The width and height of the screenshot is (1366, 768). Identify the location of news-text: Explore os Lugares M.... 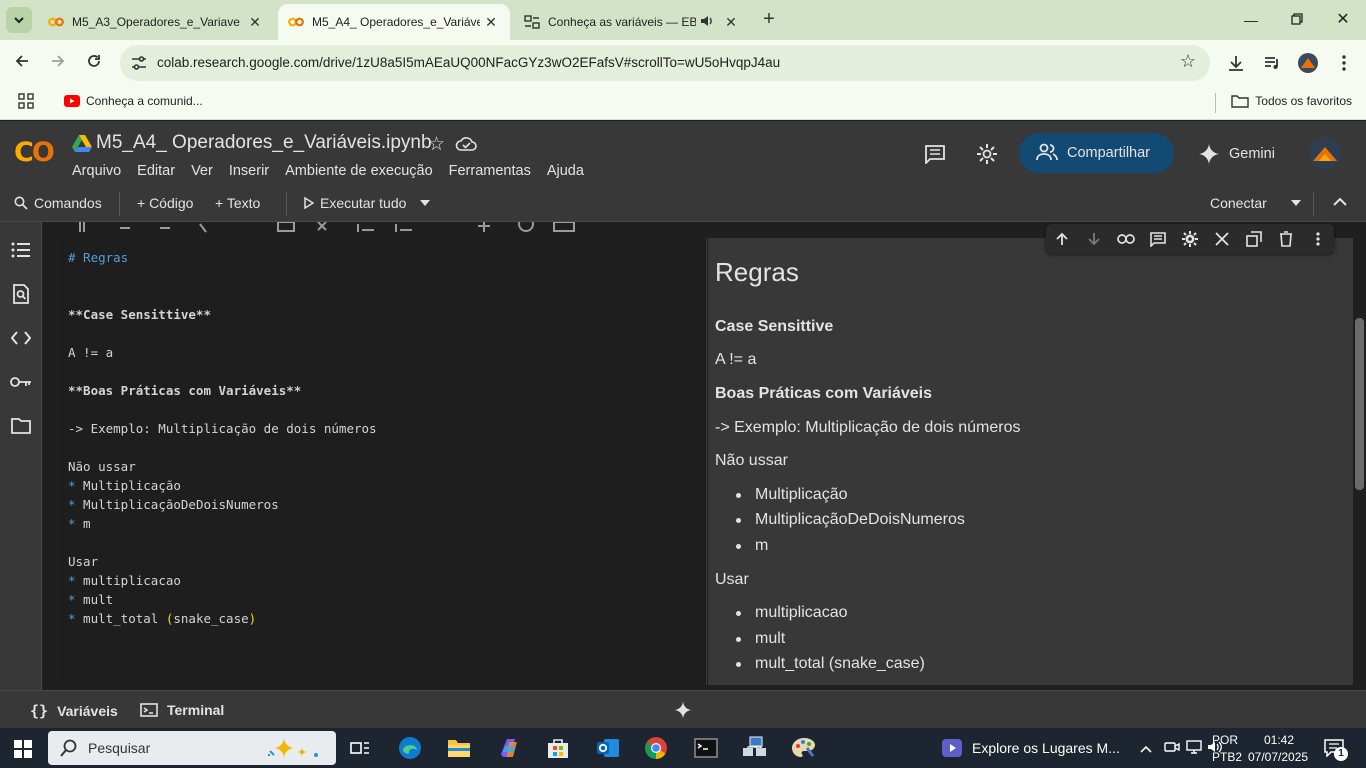
(1046, 748).